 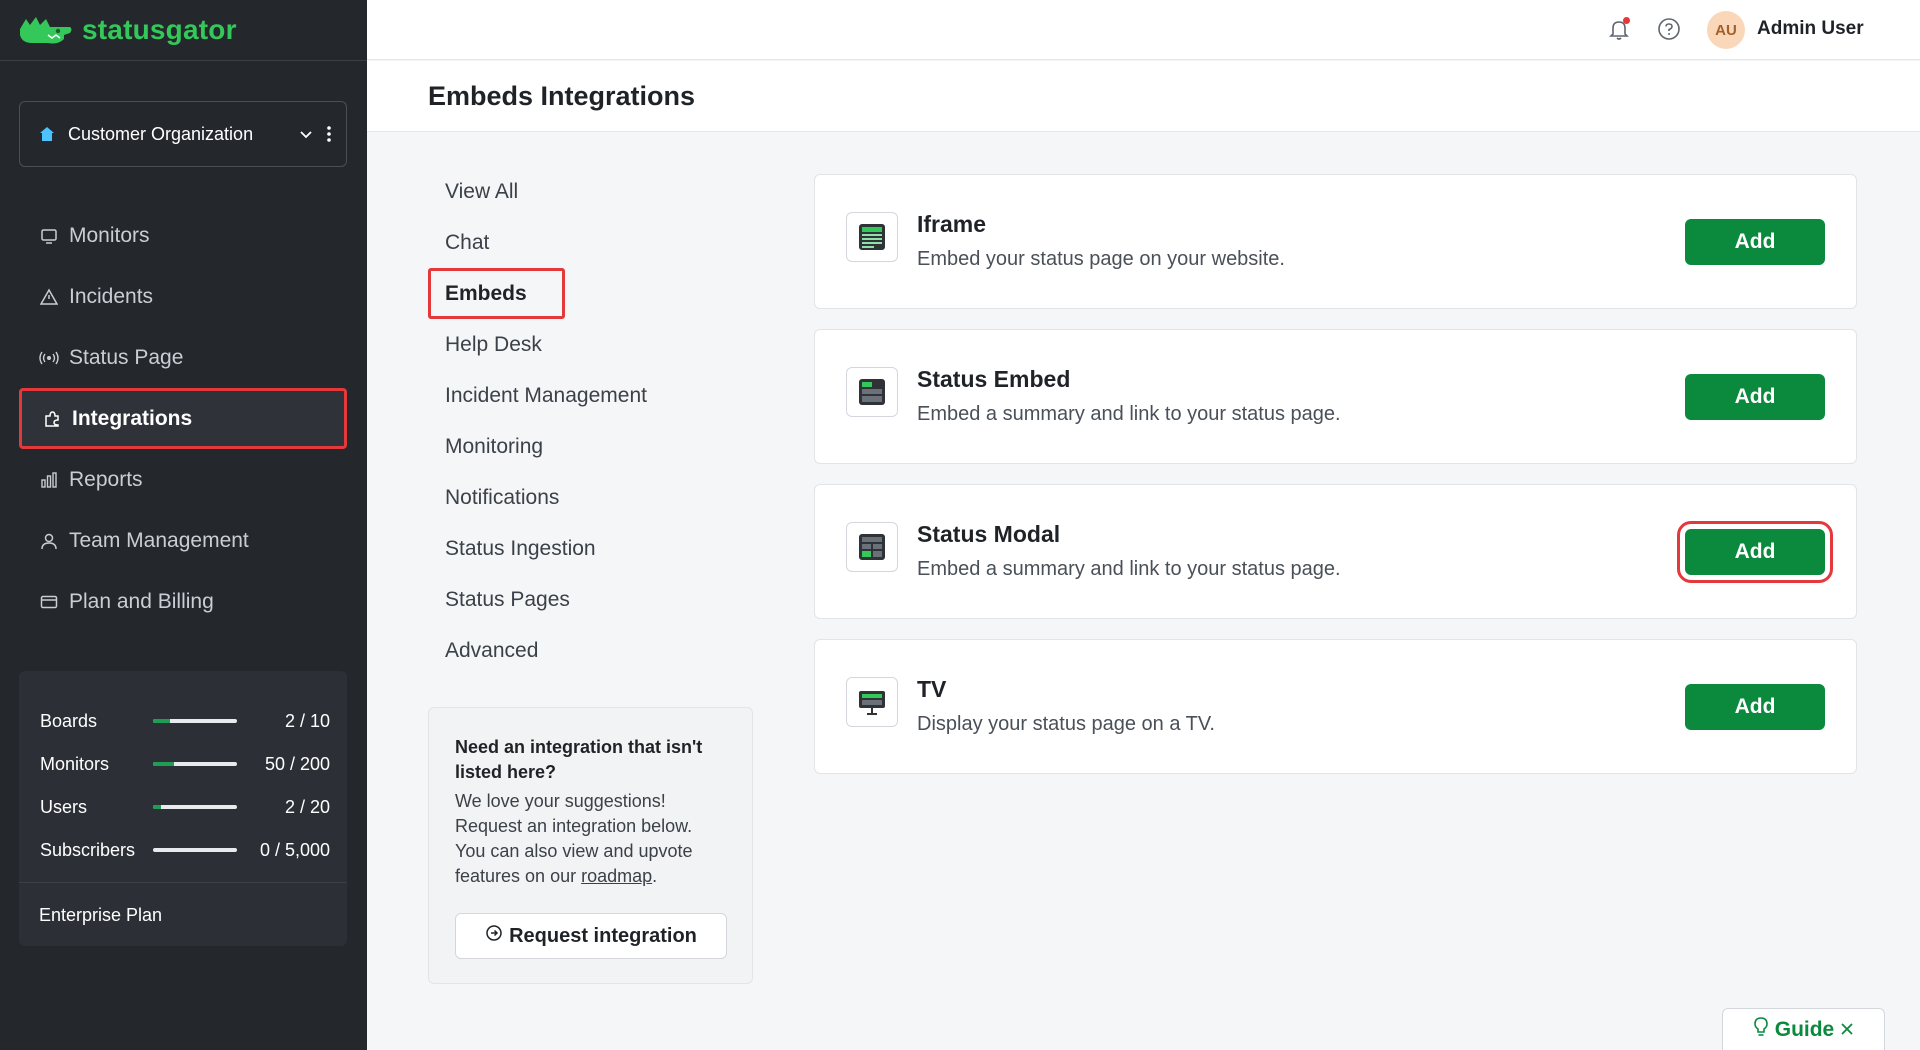 I want to click on page-header: Embeds Integrations, so click(x=1143, y=96).